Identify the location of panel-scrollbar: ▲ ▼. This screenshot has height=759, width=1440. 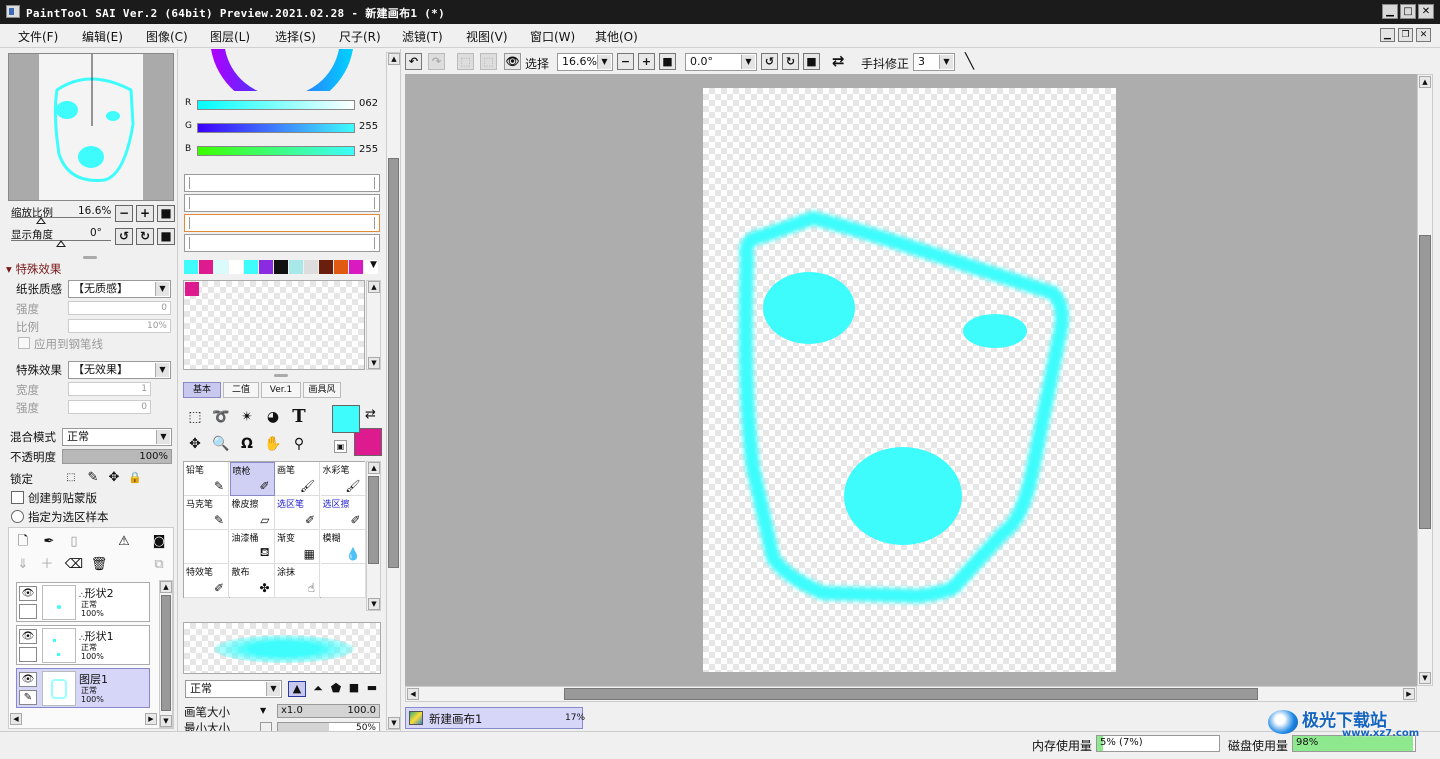
(393, 391).